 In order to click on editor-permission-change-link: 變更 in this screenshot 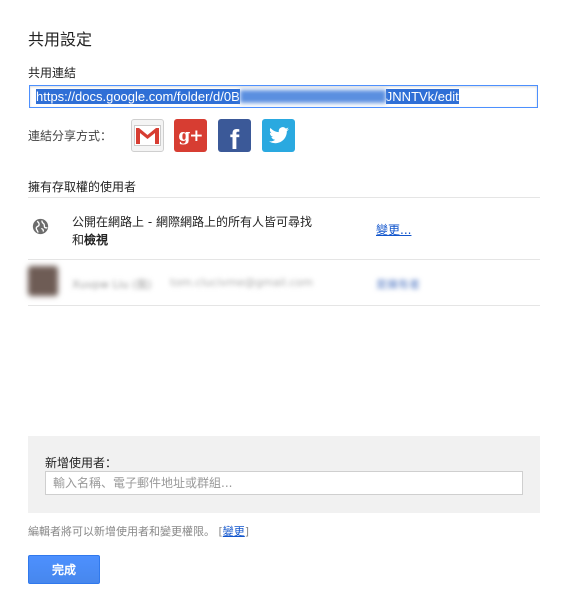, I will do `click(234, 531)`.